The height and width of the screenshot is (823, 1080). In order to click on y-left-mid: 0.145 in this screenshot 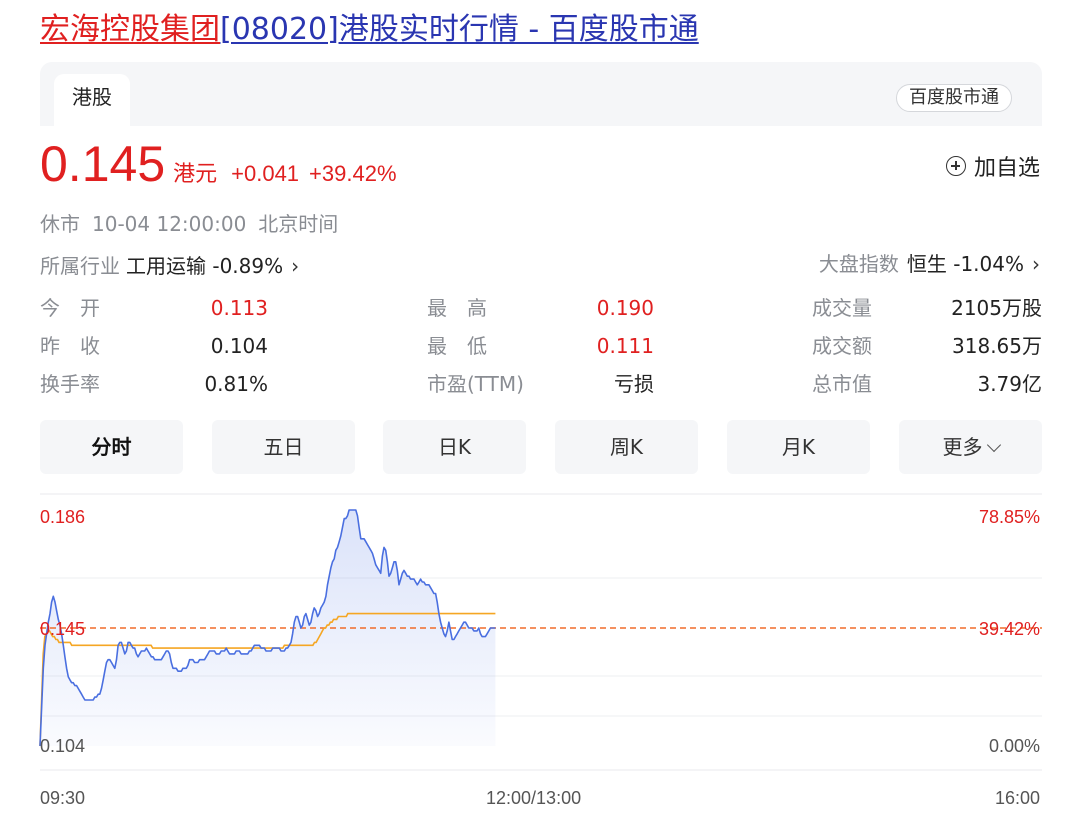, I will do `click(63, 629)`.